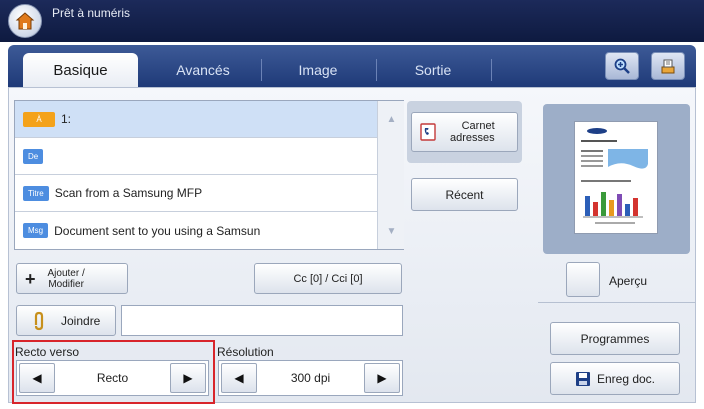  I want to click on home-button, so click(25, 21).